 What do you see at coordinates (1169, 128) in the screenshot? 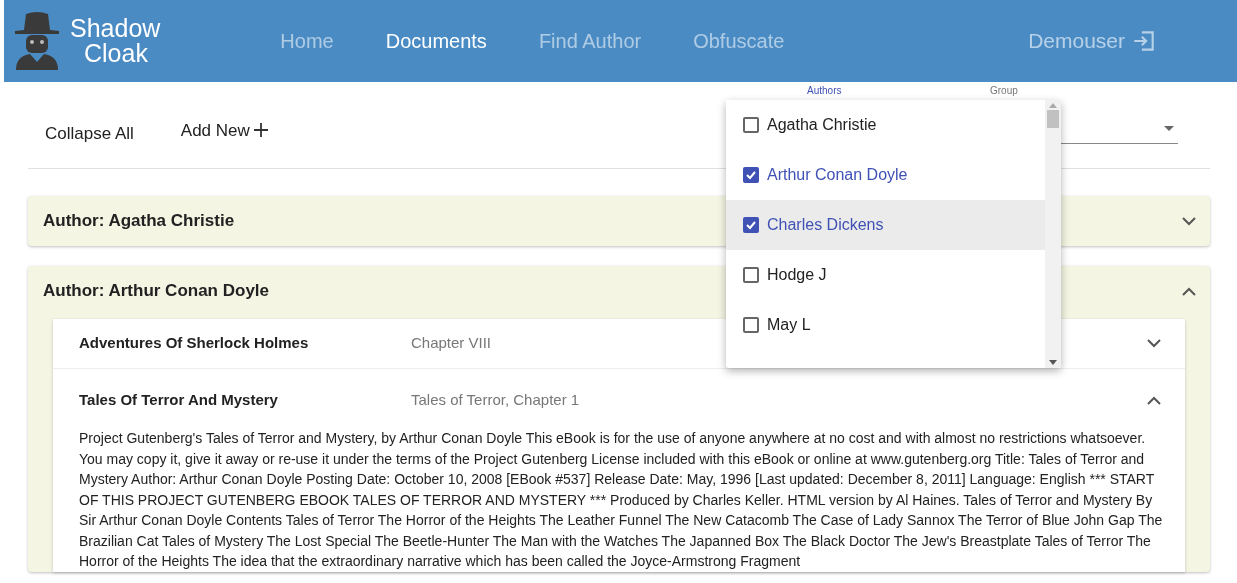
I see `dropdown-arrow-icon` at bounding box center [1169, 128].